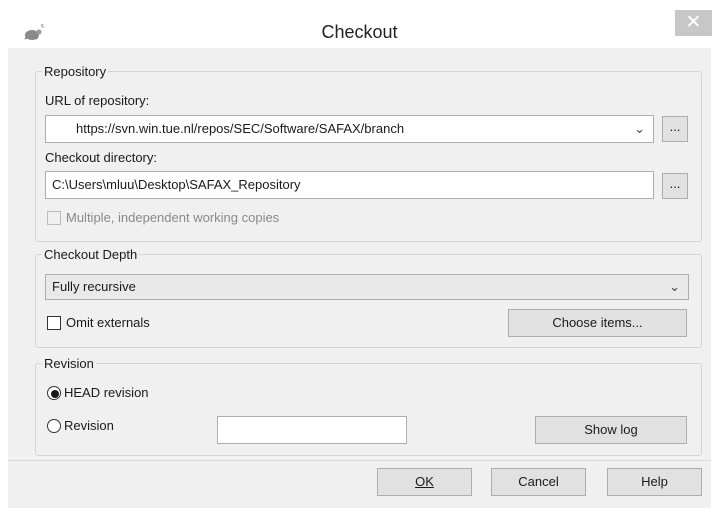 The width and height of the screenshot is (719, 514). I want to click on head-revision-label: HEAD revision, so click(106, 392).